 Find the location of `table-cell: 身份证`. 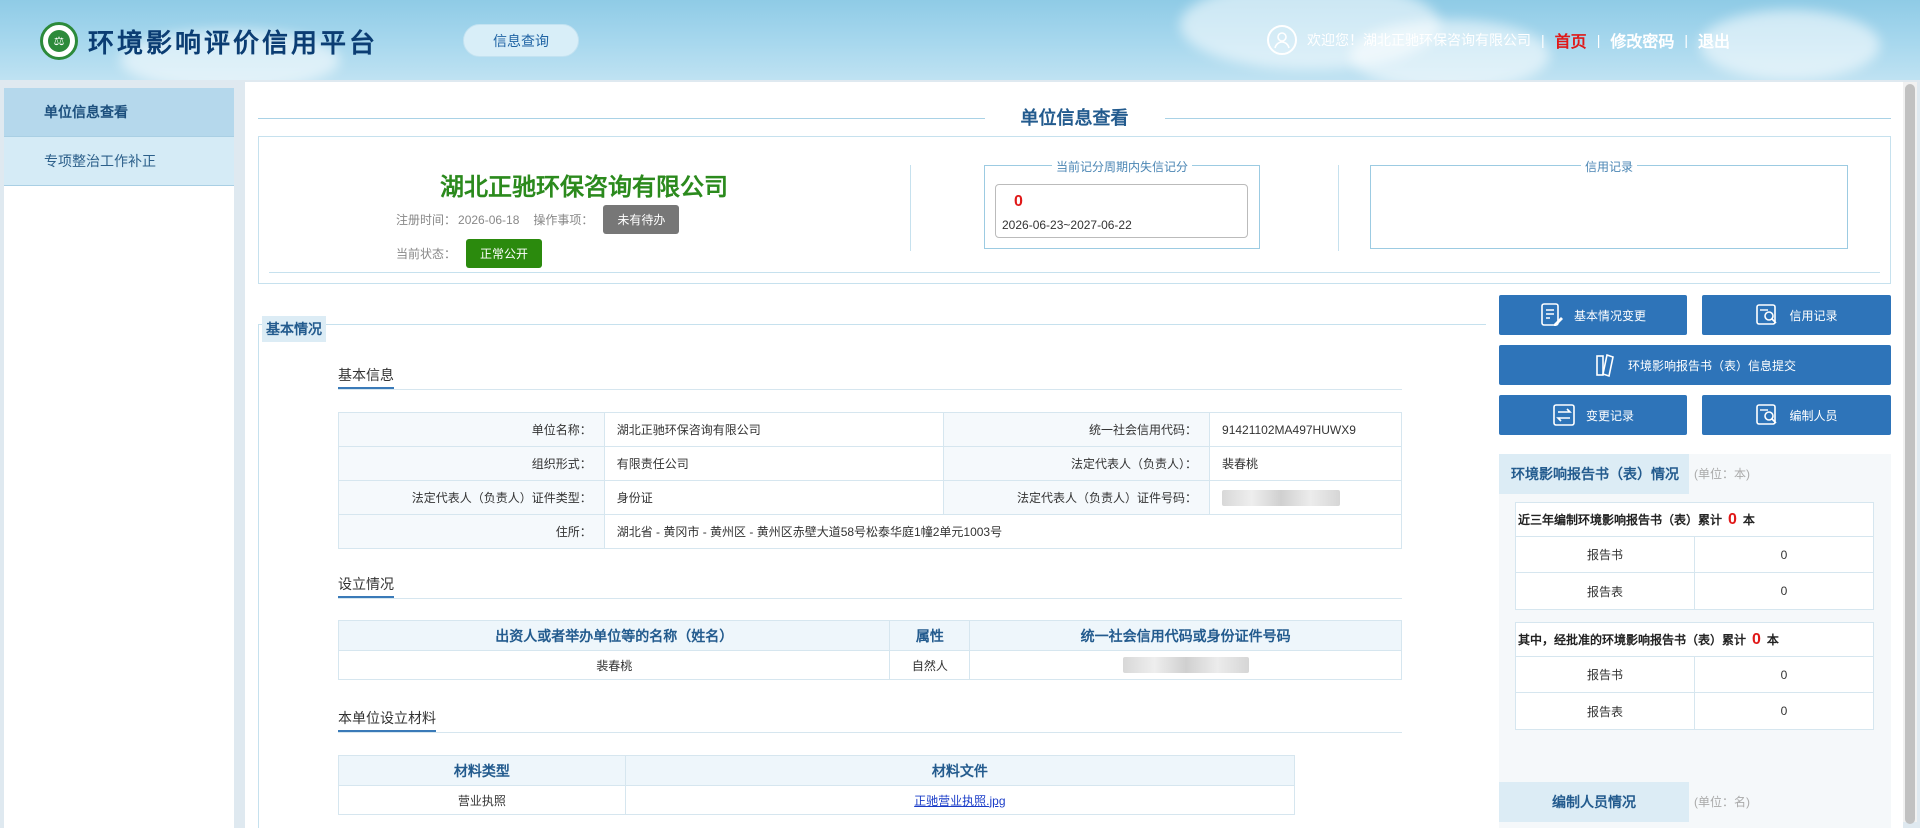

table-cell: 身份证 is located at coordinates (774, 497).